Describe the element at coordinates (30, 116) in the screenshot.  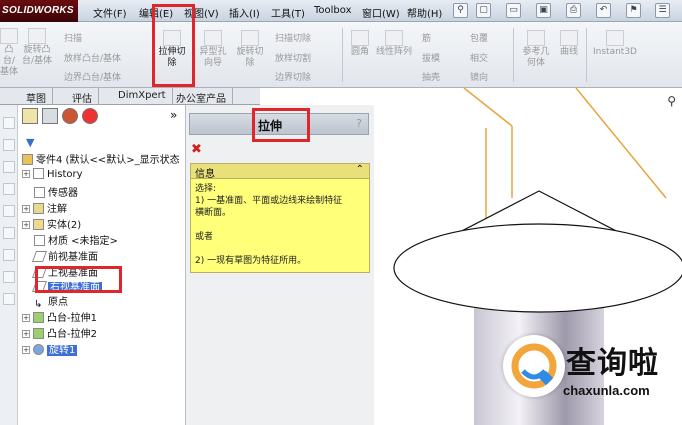
I see `feature-manager-tab-icon` at that location.